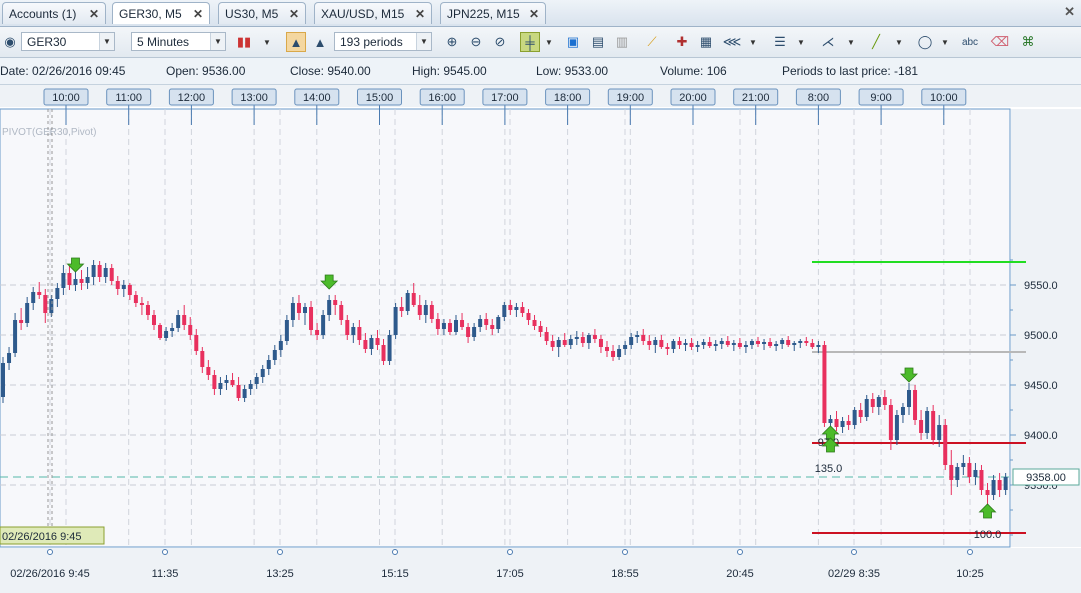  I want to click on crosshair-icon: ╪, so click(530, 42).